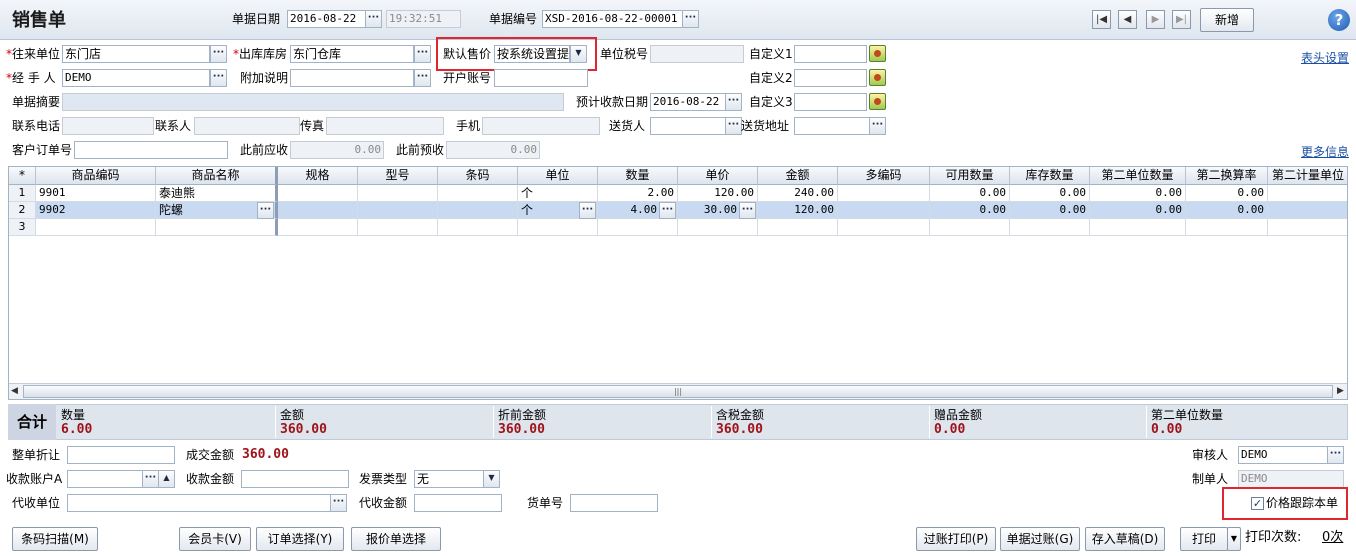 This screenshot has width=1356, height=556. Describe the element at coordinates (884, 176) in the screenshot. I see `col-header-multicode: 多编码` at that location.